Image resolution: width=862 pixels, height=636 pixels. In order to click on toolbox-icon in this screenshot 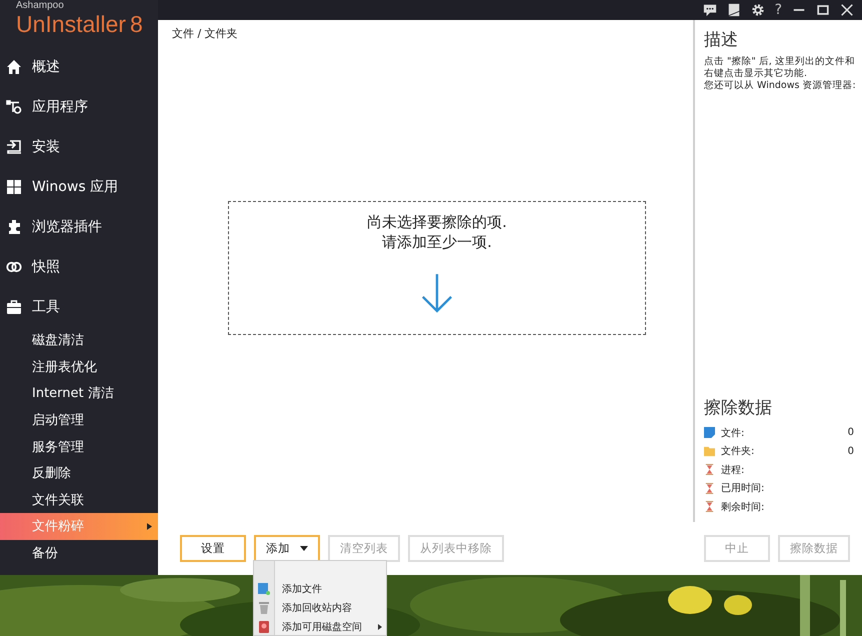, I will do `click(14, 307)`.